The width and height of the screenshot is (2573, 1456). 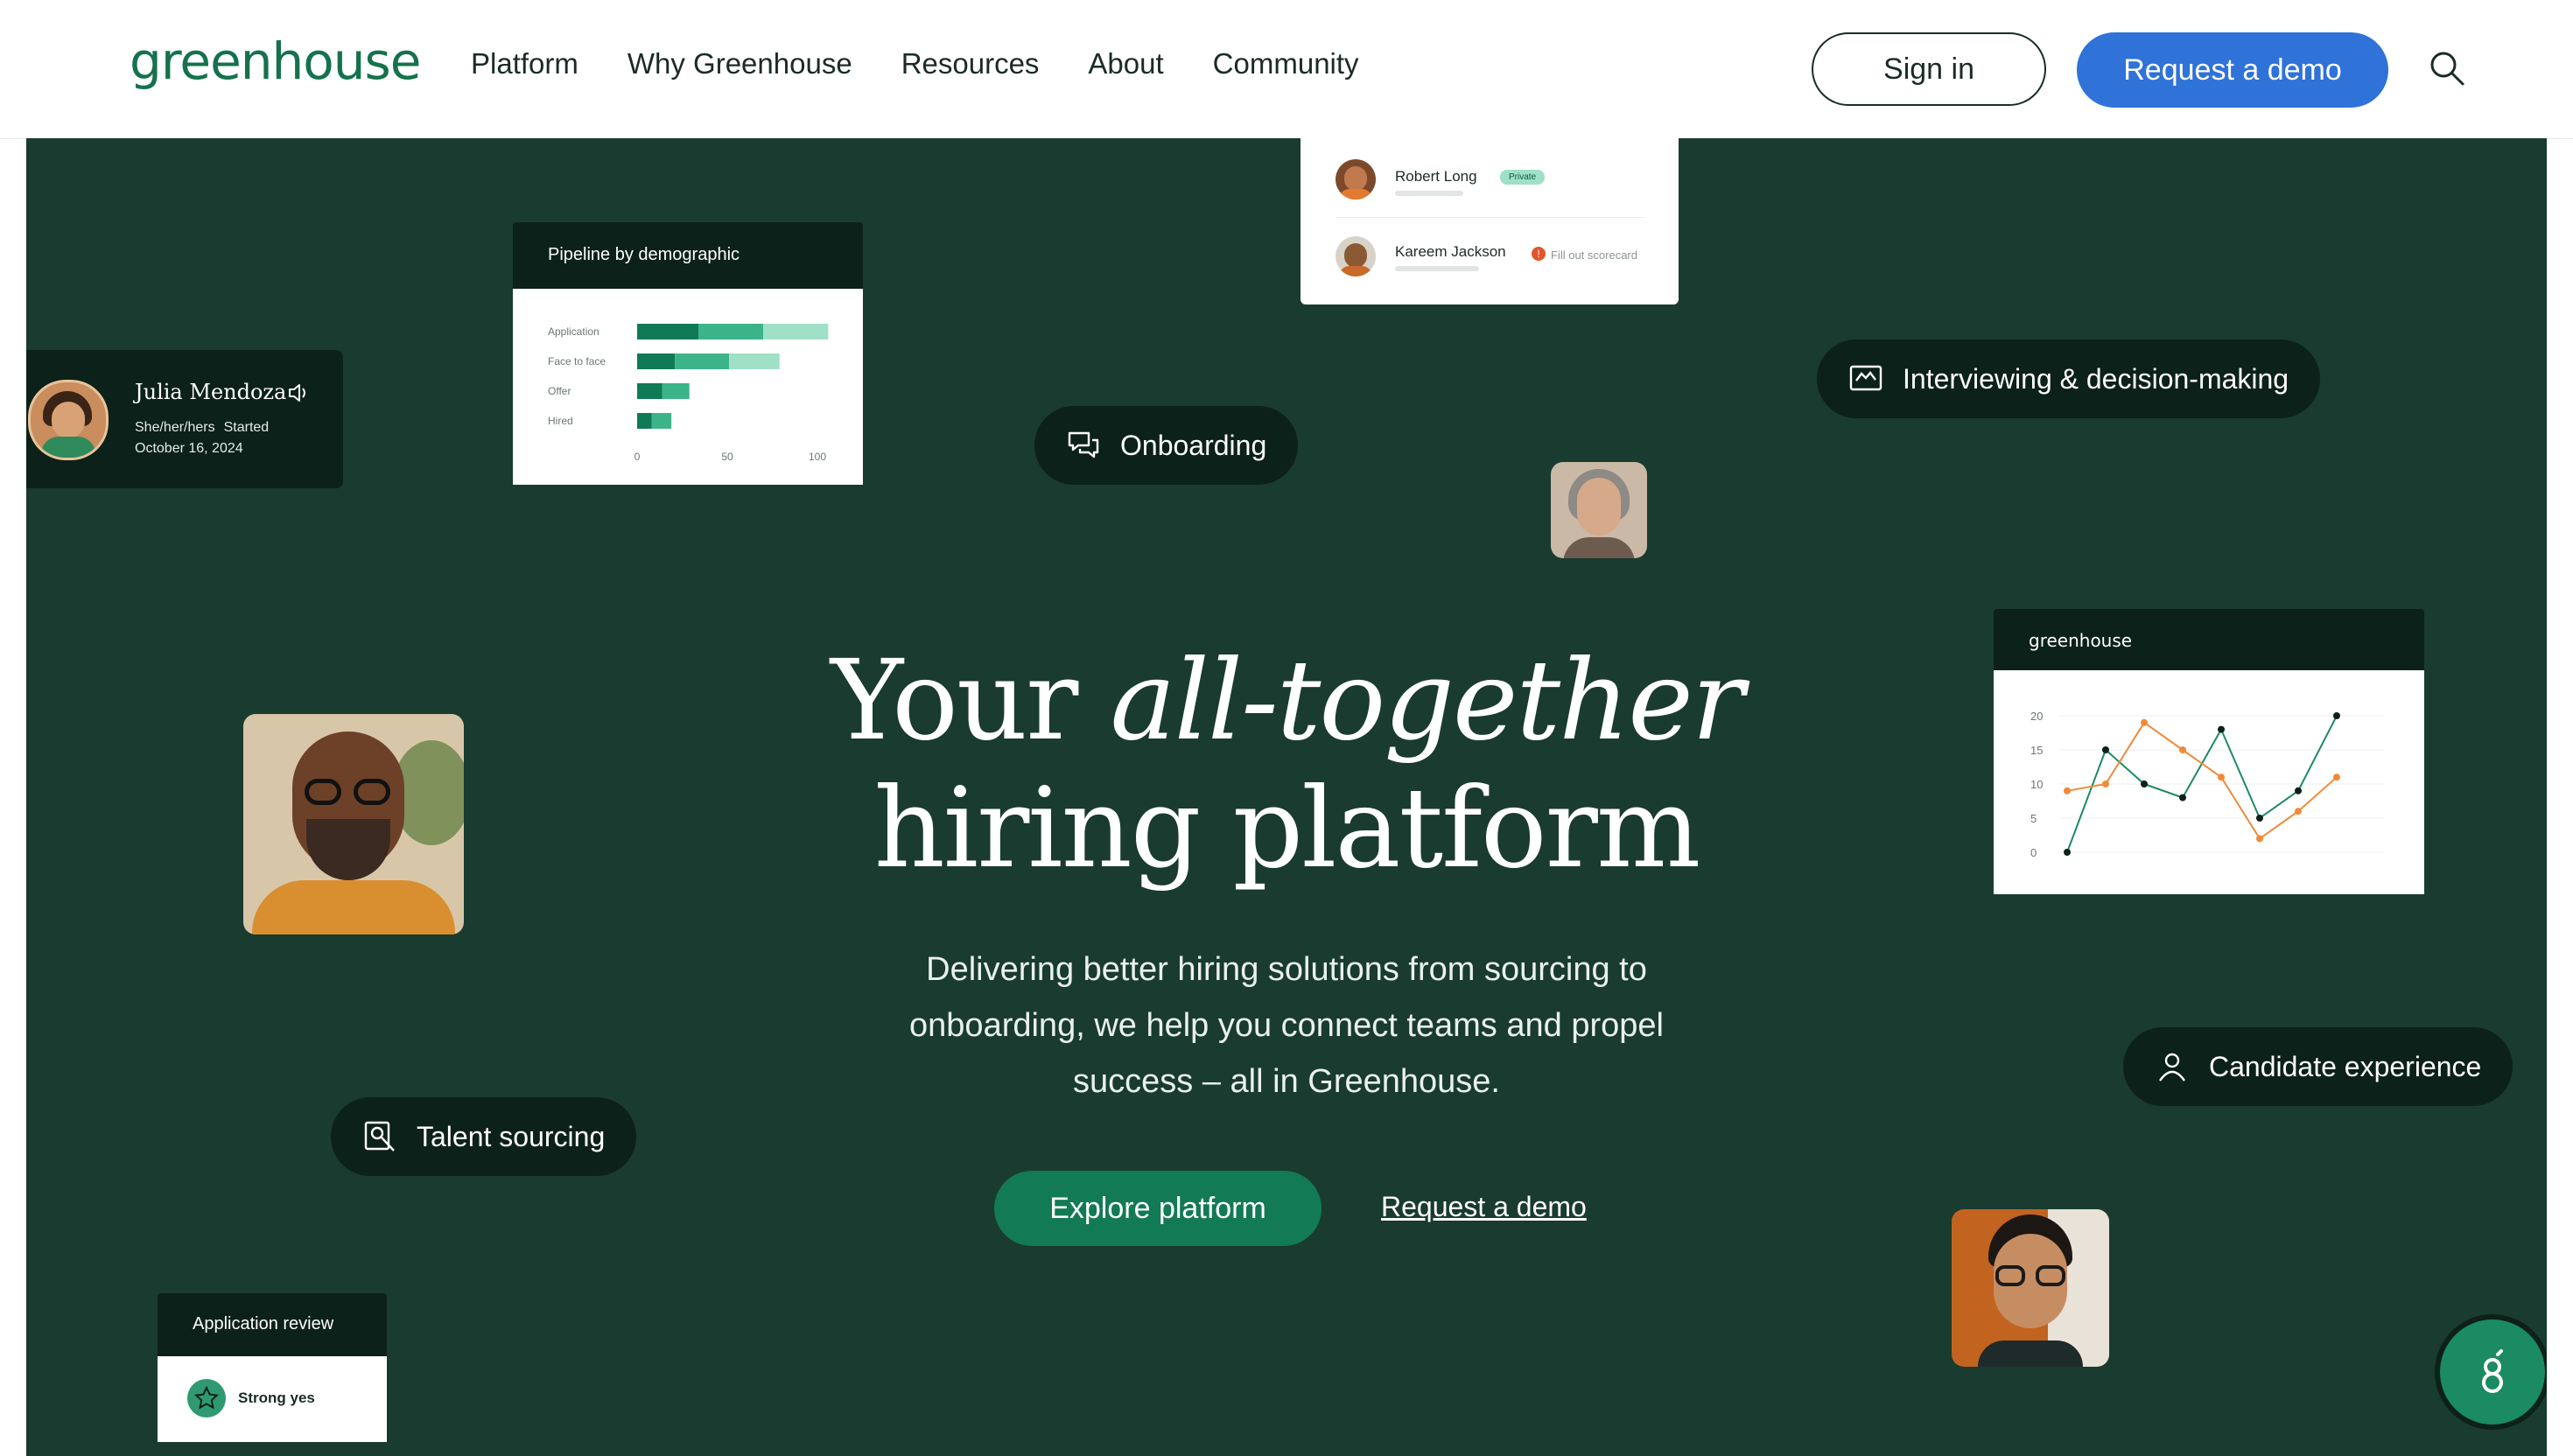 What do you see at coordinates (175, 427) in the screenshot?
I see `profile-pronouns: She/her/hers` at bounding box center [175, 427].